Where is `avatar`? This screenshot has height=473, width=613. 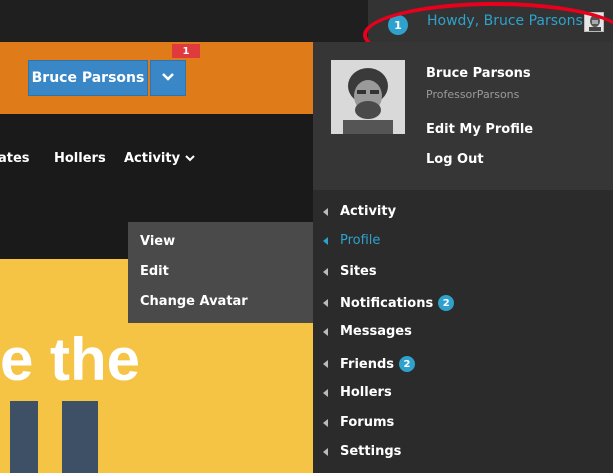
avatar is located at coordinates (368, 97).